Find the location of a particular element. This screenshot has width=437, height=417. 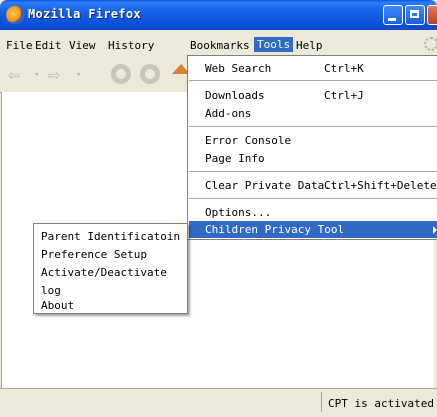

menu-tools: Tools is located at coordinates (274, 44).